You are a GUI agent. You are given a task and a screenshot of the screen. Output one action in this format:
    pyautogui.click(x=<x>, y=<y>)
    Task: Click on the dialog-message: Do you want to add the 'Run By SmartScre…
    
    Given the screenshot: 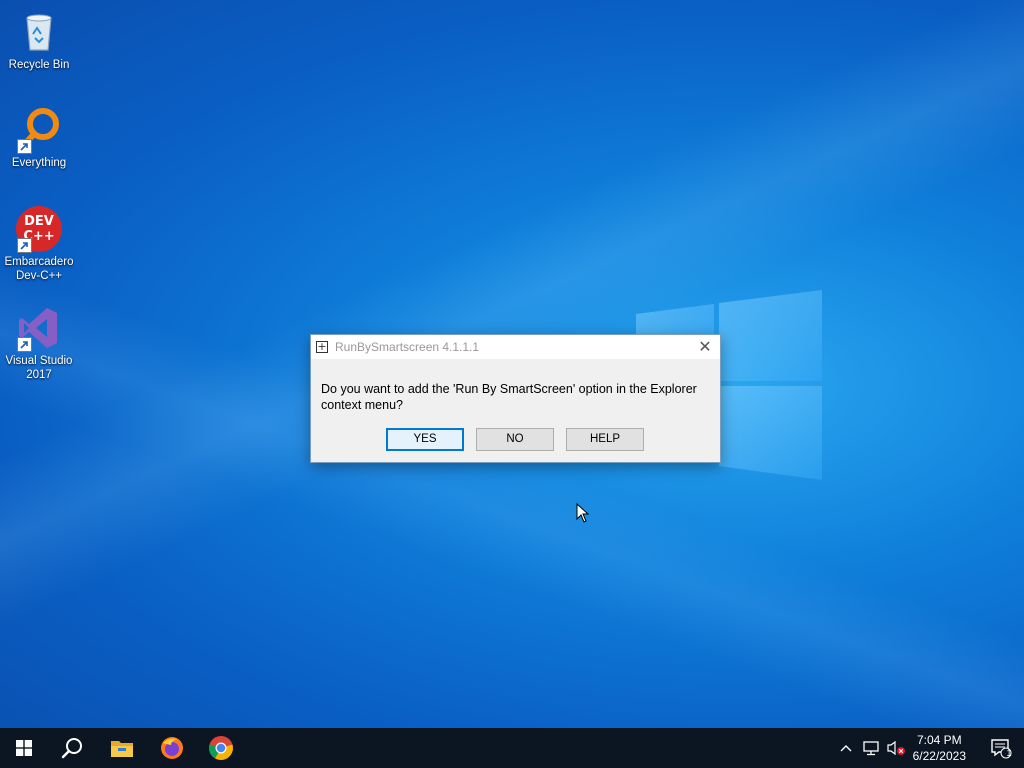 What is the action you would take?
    pyautogui.click(x=509, y=397)
    